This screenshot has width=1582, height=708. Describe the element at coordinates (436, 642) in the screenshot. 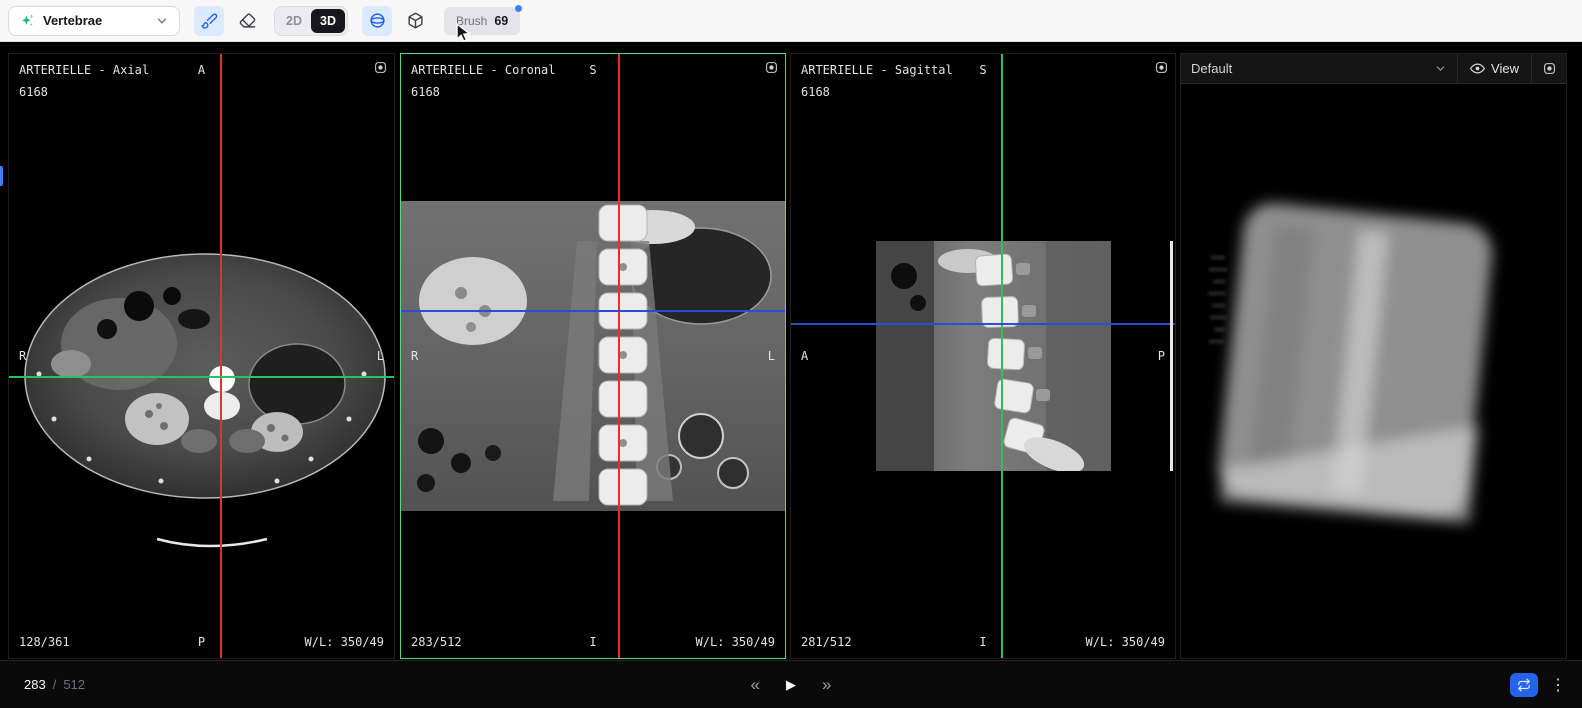

I see `slice-counter: 283/512` at that location.